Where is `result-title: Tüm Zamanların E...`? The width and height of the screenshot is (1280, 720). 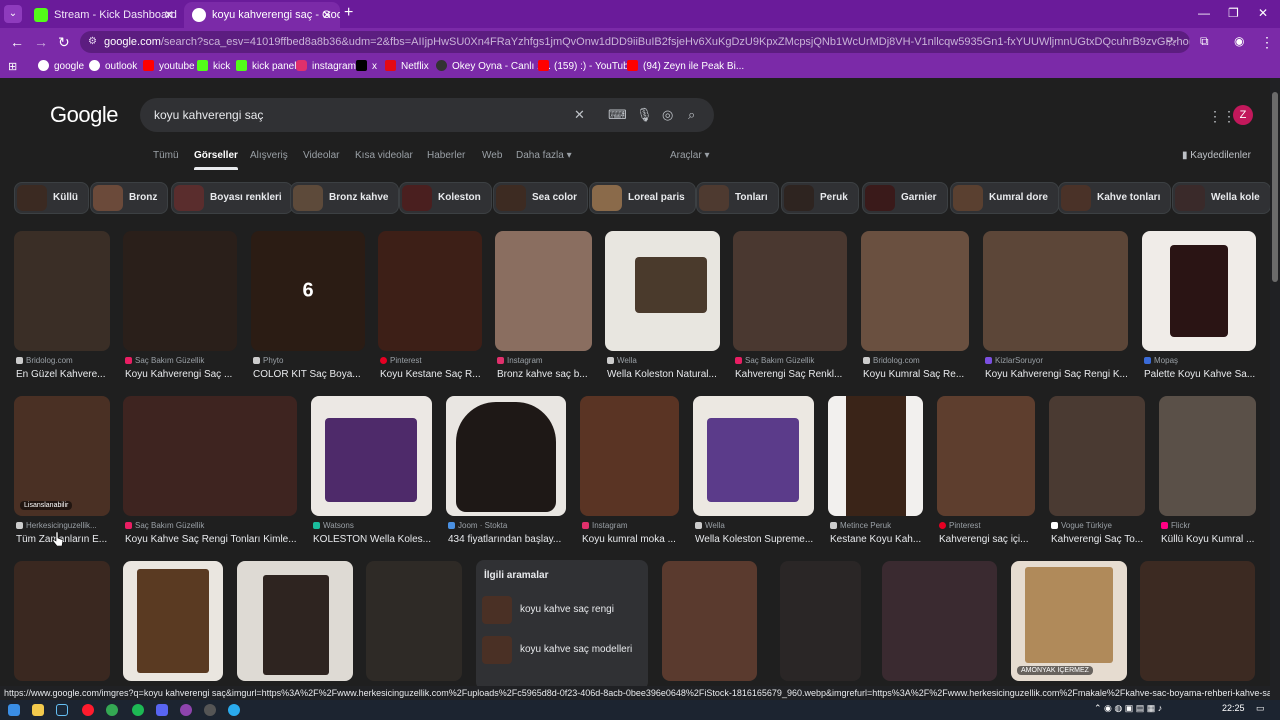 result-title: Tüm Zamanların E... is located at coordinates (64, 539).